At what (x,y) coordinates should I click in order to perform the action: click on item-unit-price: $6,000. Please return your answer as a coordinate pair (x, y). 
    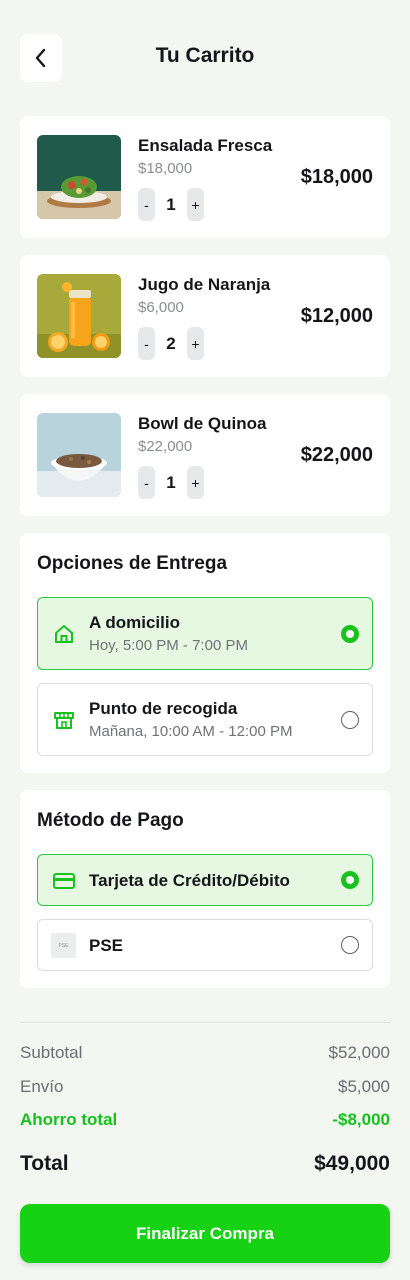
    Looking at the image, I should click on (161, 307).